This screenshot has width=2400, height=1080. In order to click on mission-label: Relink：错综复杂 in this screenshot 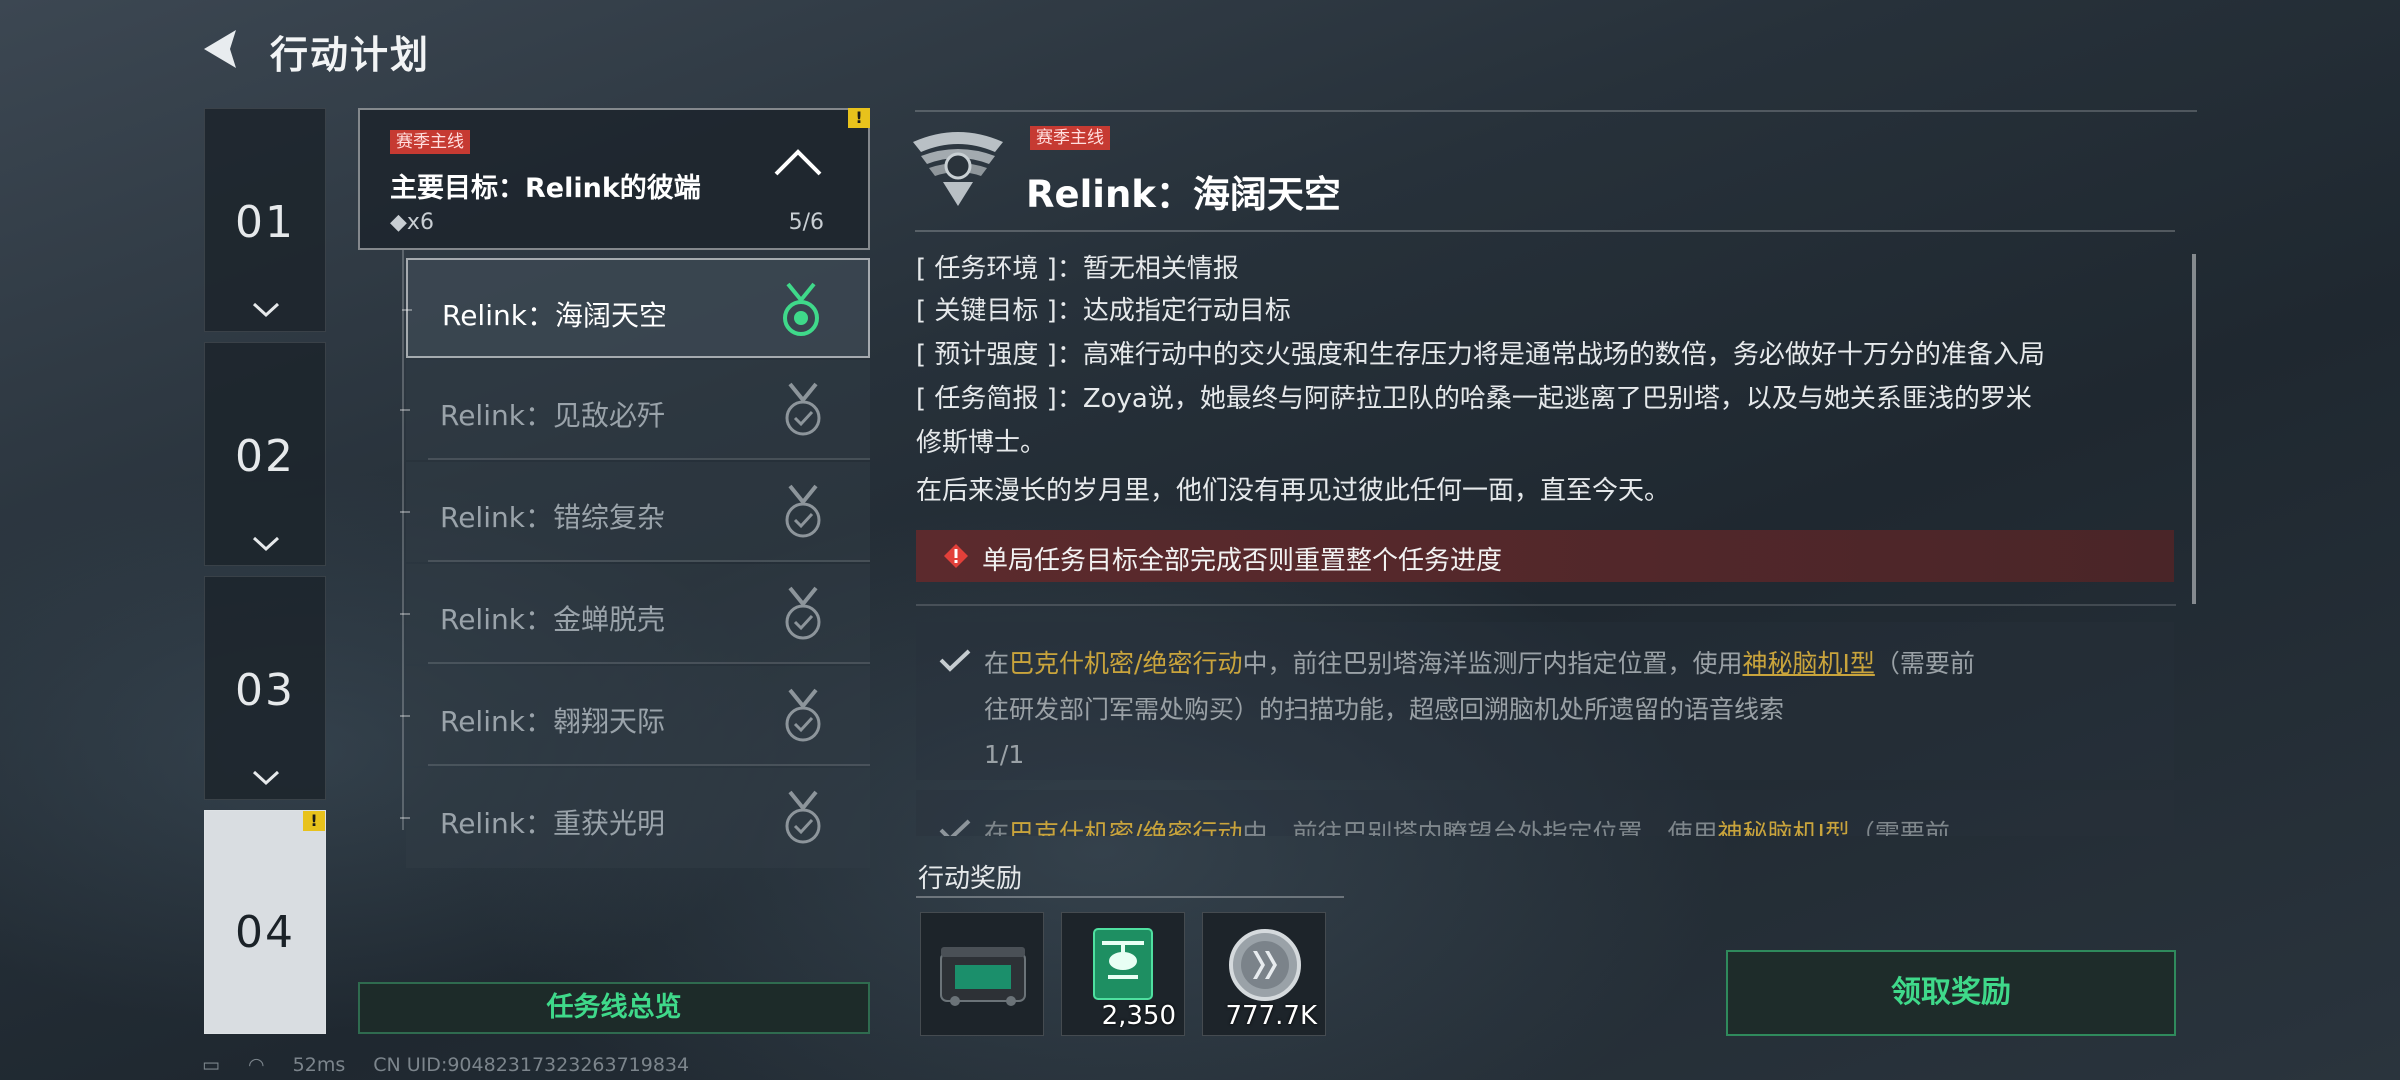, I will do `click(552, 517)`.